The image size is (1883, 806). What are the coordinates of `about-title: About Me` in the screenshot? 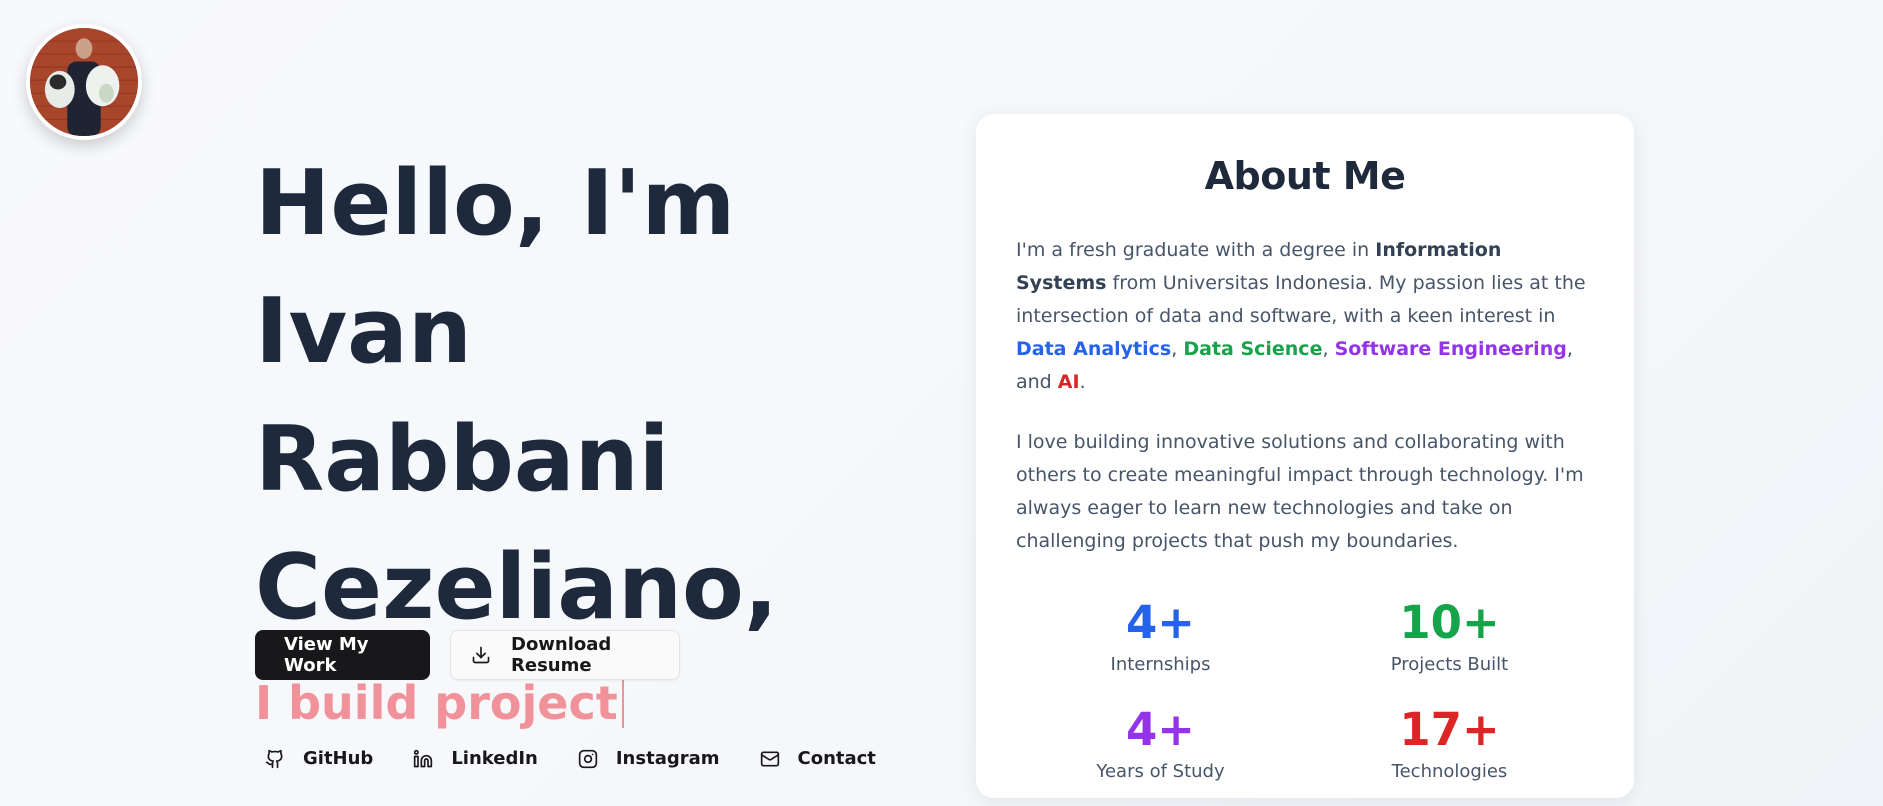 It's located at (1305, 176).